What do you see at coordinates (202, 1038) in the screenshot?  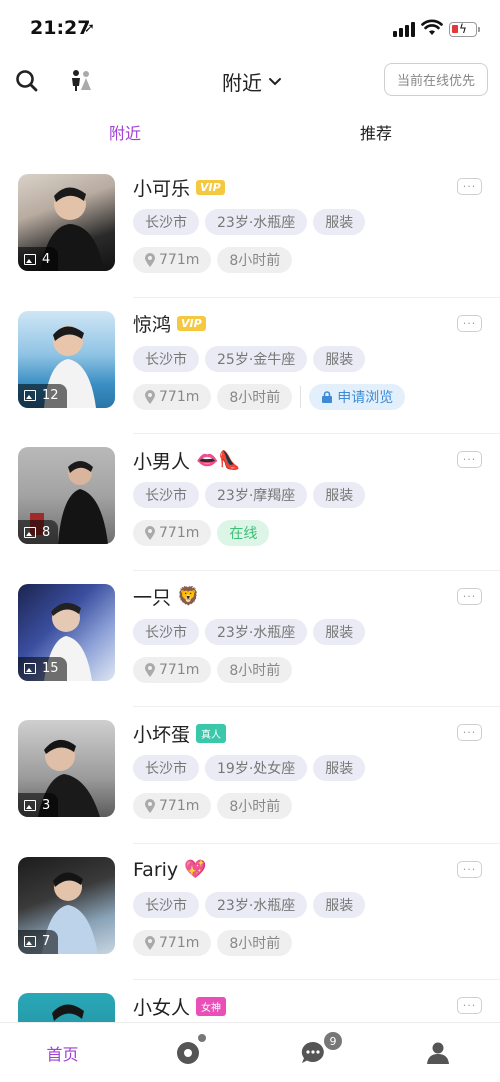 I see `discover-dot` at bounding box center [202, 1038].